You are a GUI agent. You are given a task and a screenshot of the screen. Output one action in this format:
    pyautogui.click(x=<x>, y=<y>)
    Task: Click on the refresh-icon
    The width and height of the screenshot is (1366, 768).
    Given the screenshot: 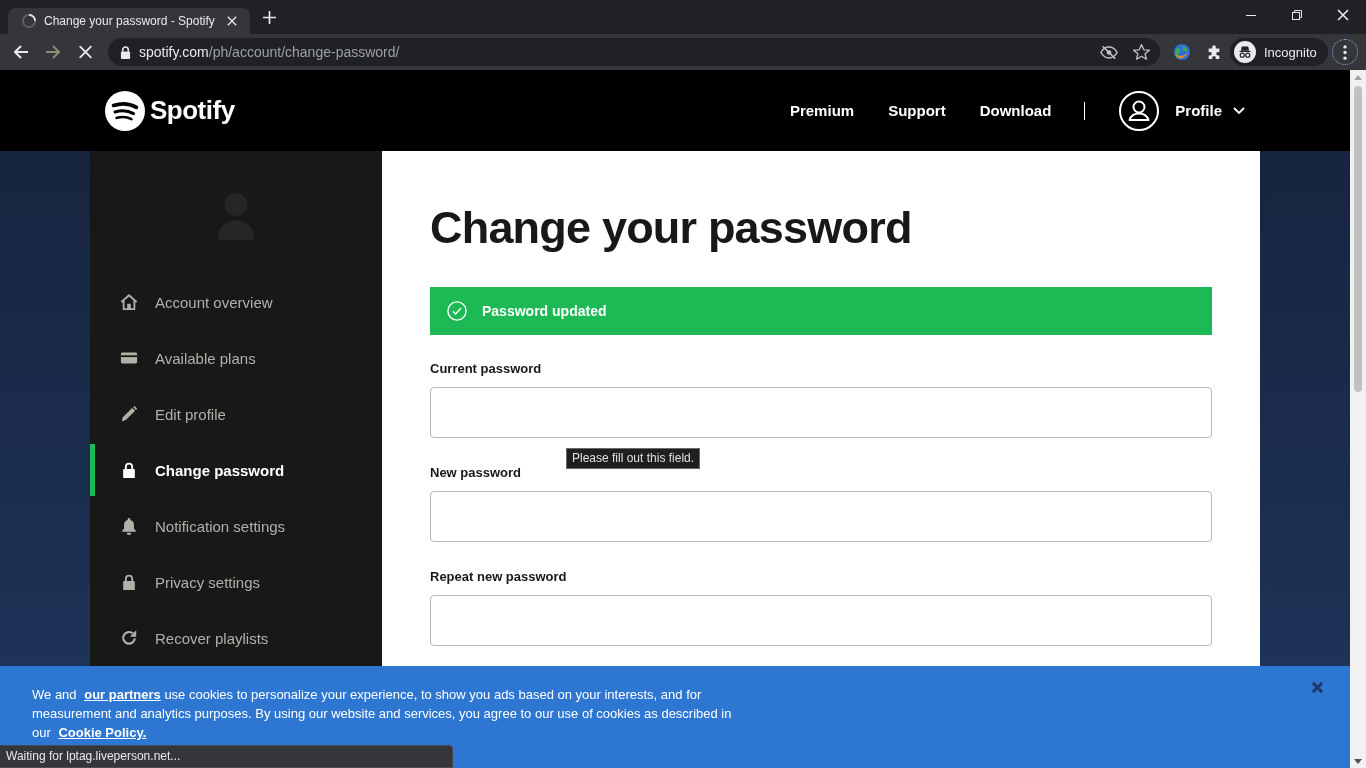 What is the action you would take?
    pyautogui.click(x=129, y=638)
    